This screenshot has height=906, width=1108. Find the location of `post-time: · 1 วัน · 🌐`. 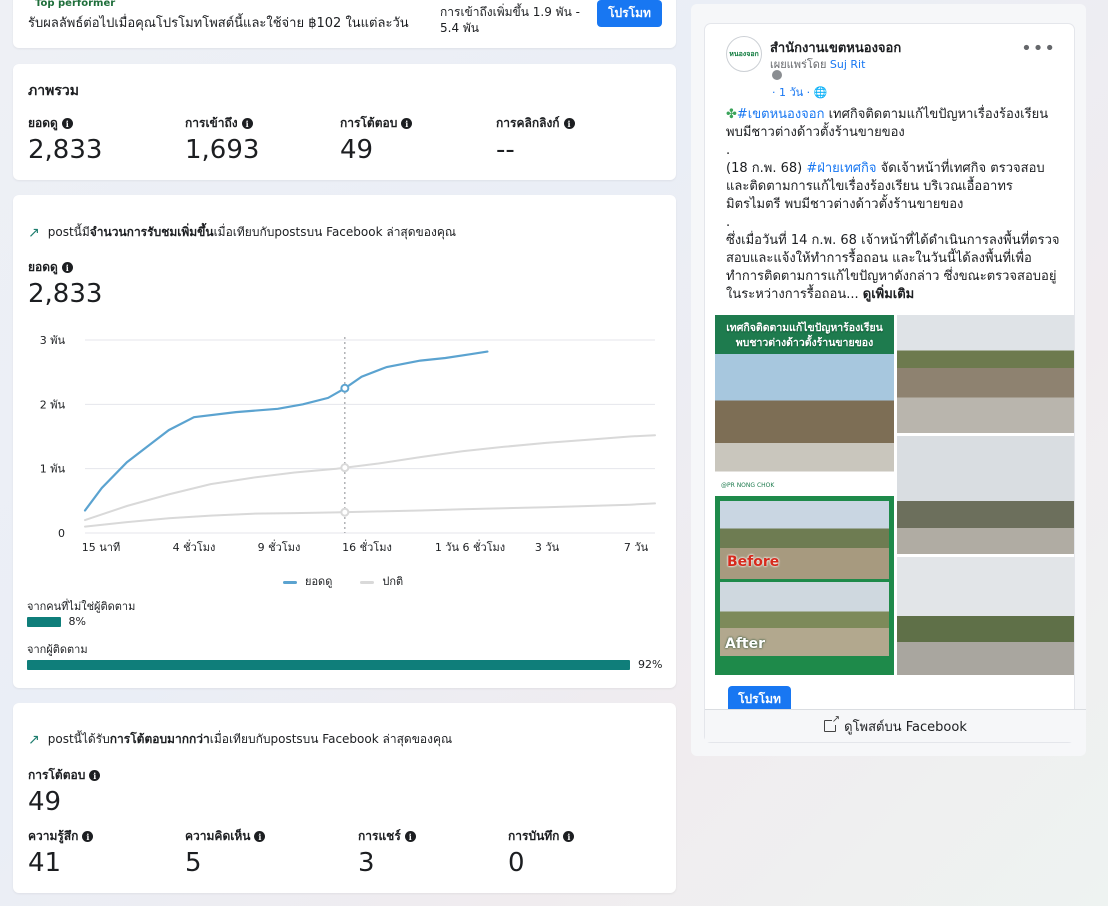

post-time: · 1 วัน · 🌐 is located at coordinates (799, 92).